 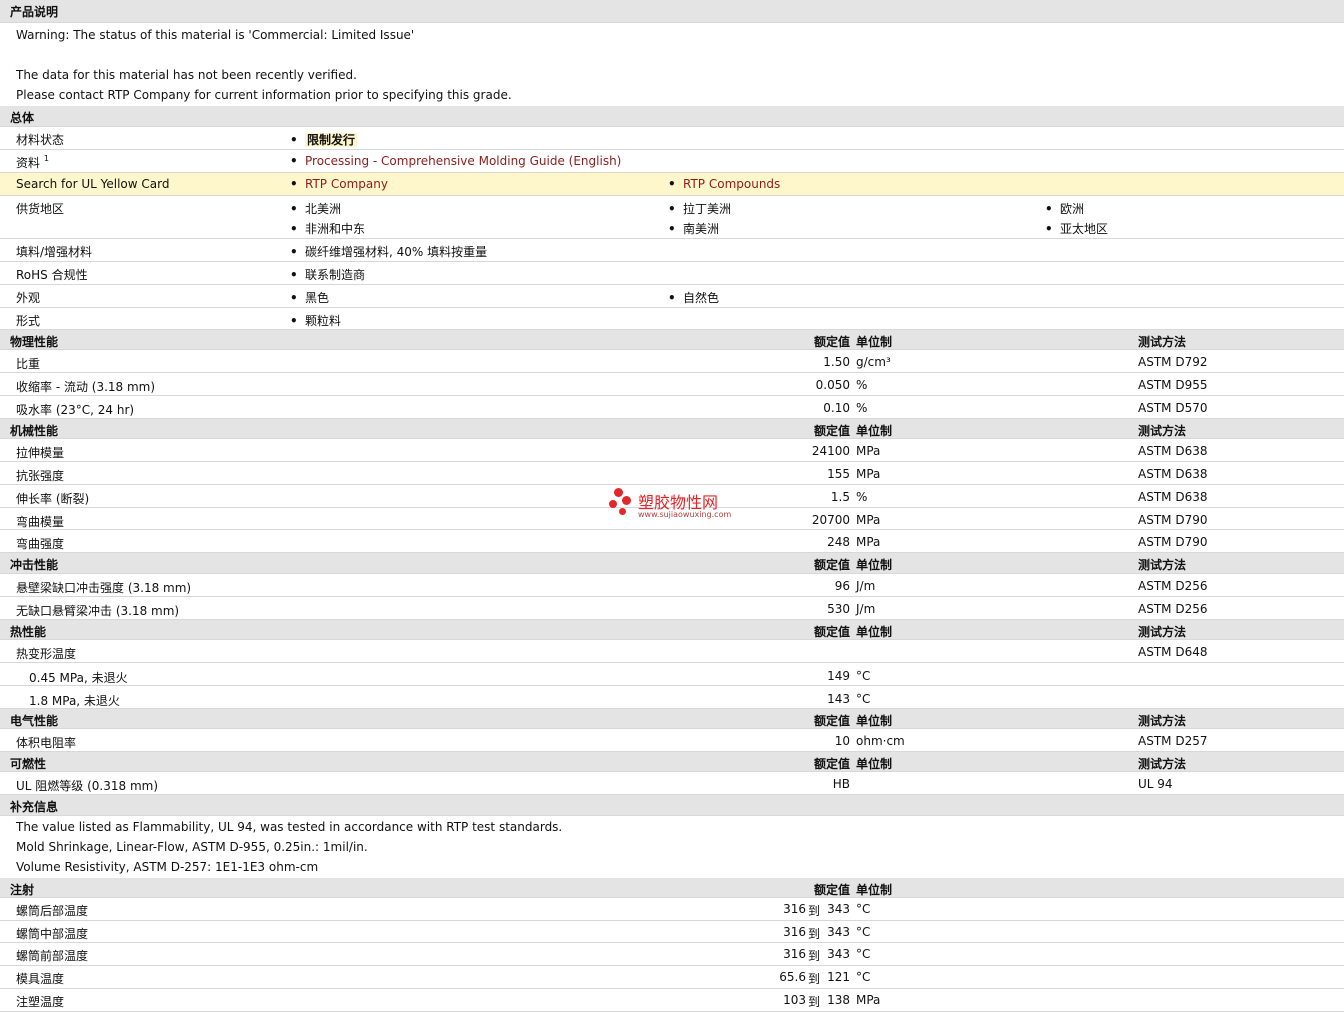 What do you see at coordinates (836, 408) in the screenshot?
I see `property-value: 0.10` at bounding box center [836, 408].